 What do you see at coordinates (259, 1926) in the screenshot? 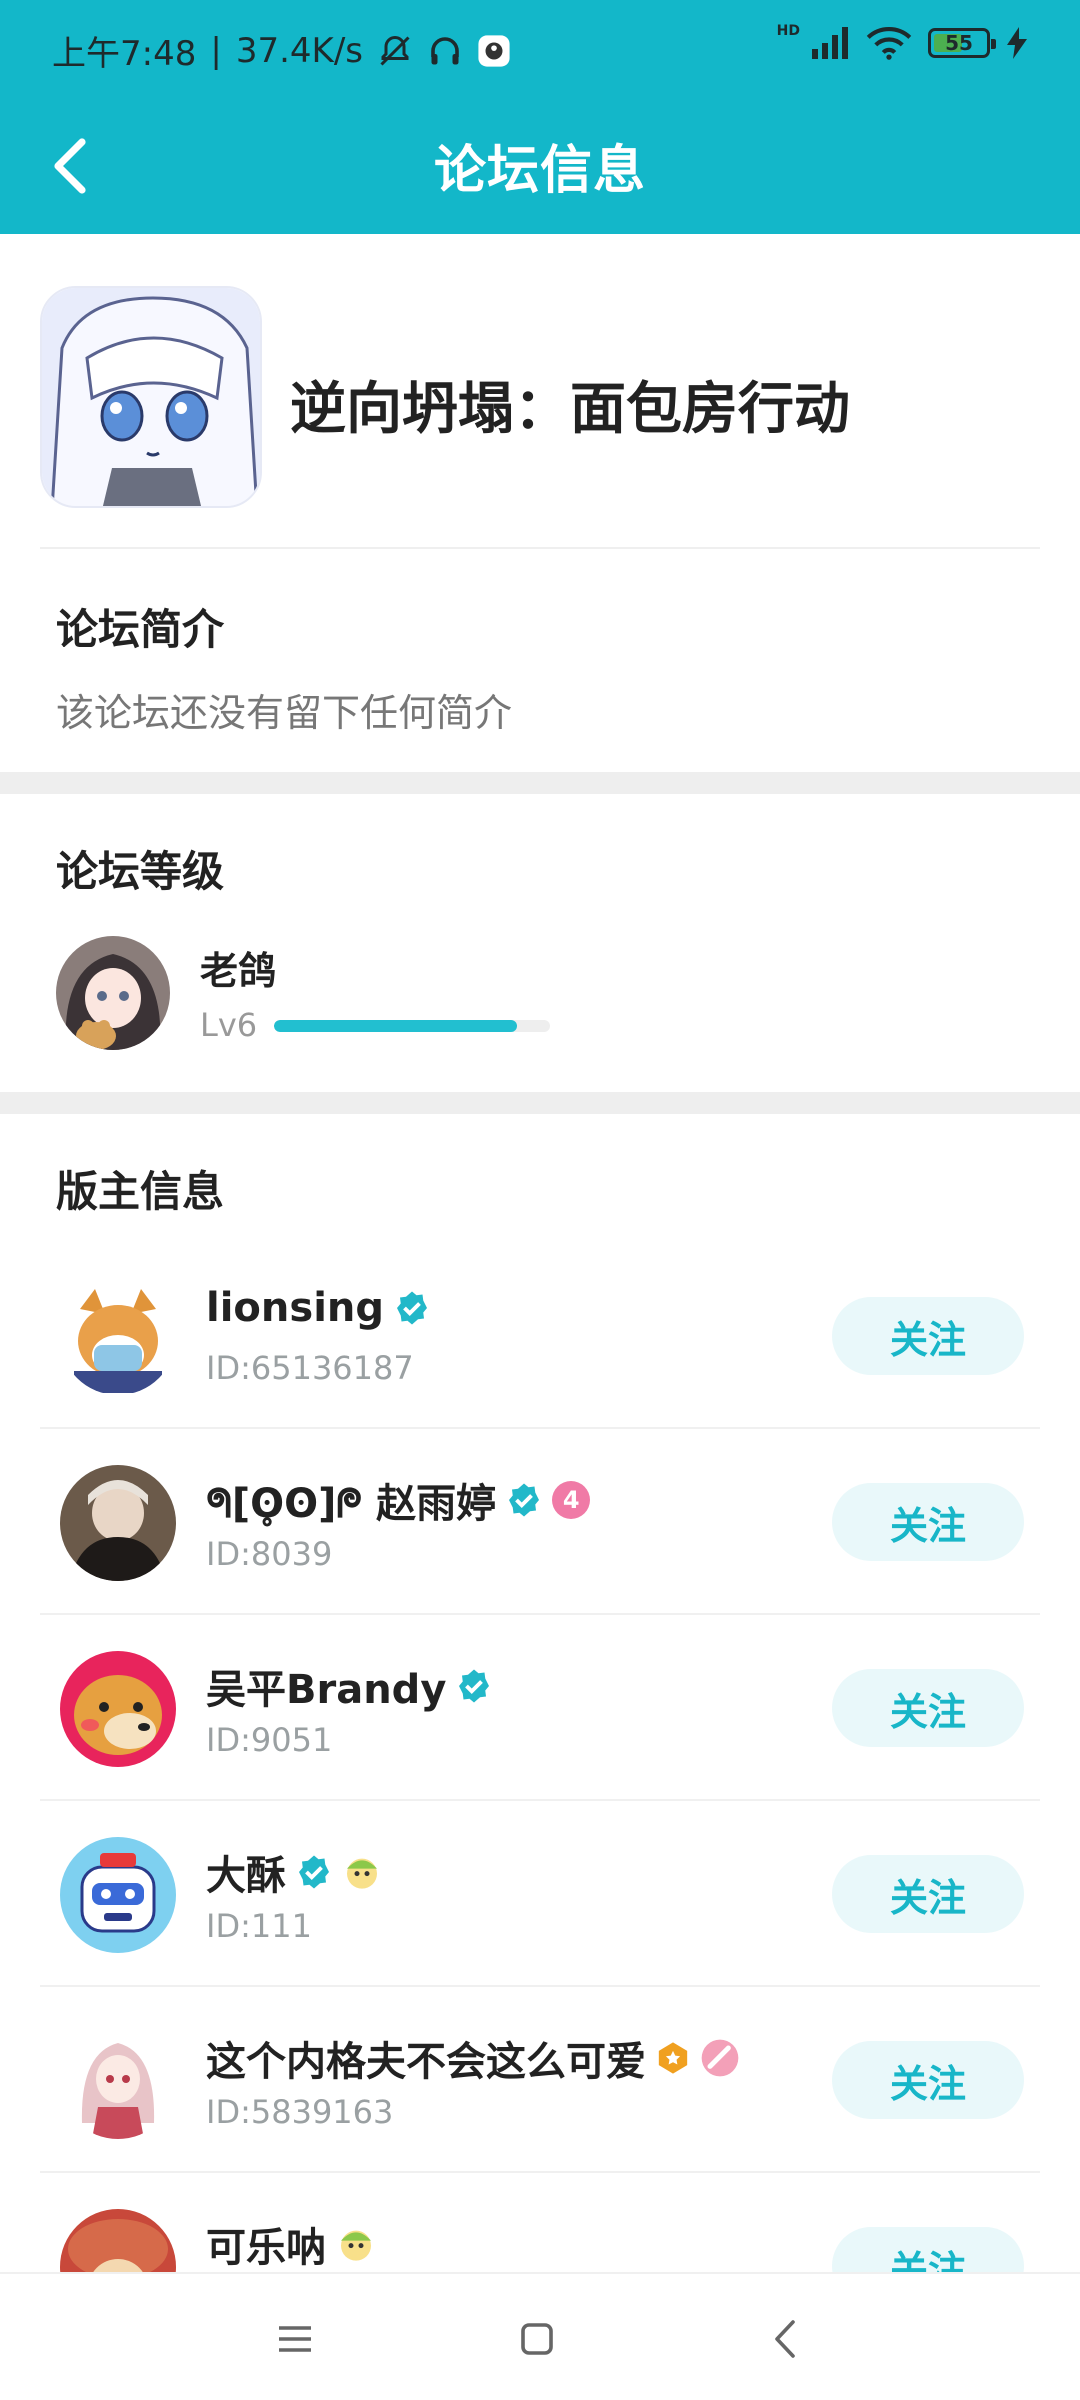
I see `moderator-id: ID:111` at bounding box center [259, 1926].